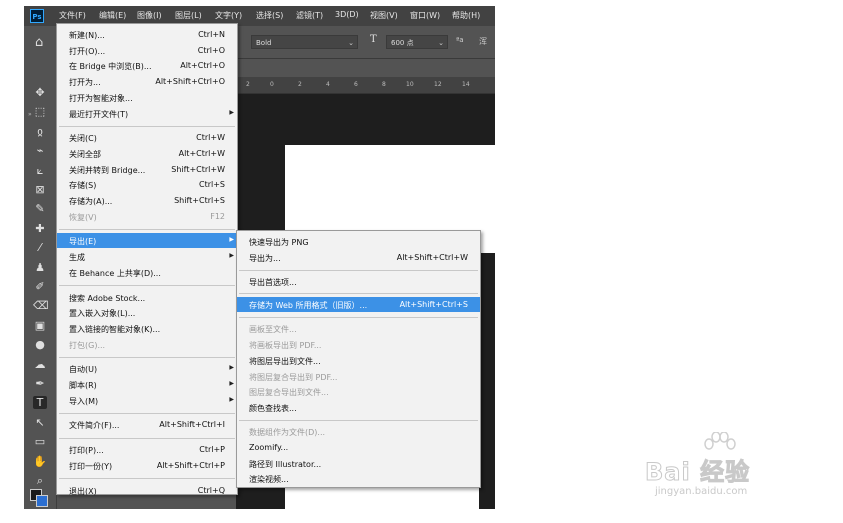 Image resolution: width=843 pixels, height=523 pixels. Describe the element at coordinates (147, 184) in the screenshot. I see `menu-item: 存储(S) Ctrl+S` at that location.